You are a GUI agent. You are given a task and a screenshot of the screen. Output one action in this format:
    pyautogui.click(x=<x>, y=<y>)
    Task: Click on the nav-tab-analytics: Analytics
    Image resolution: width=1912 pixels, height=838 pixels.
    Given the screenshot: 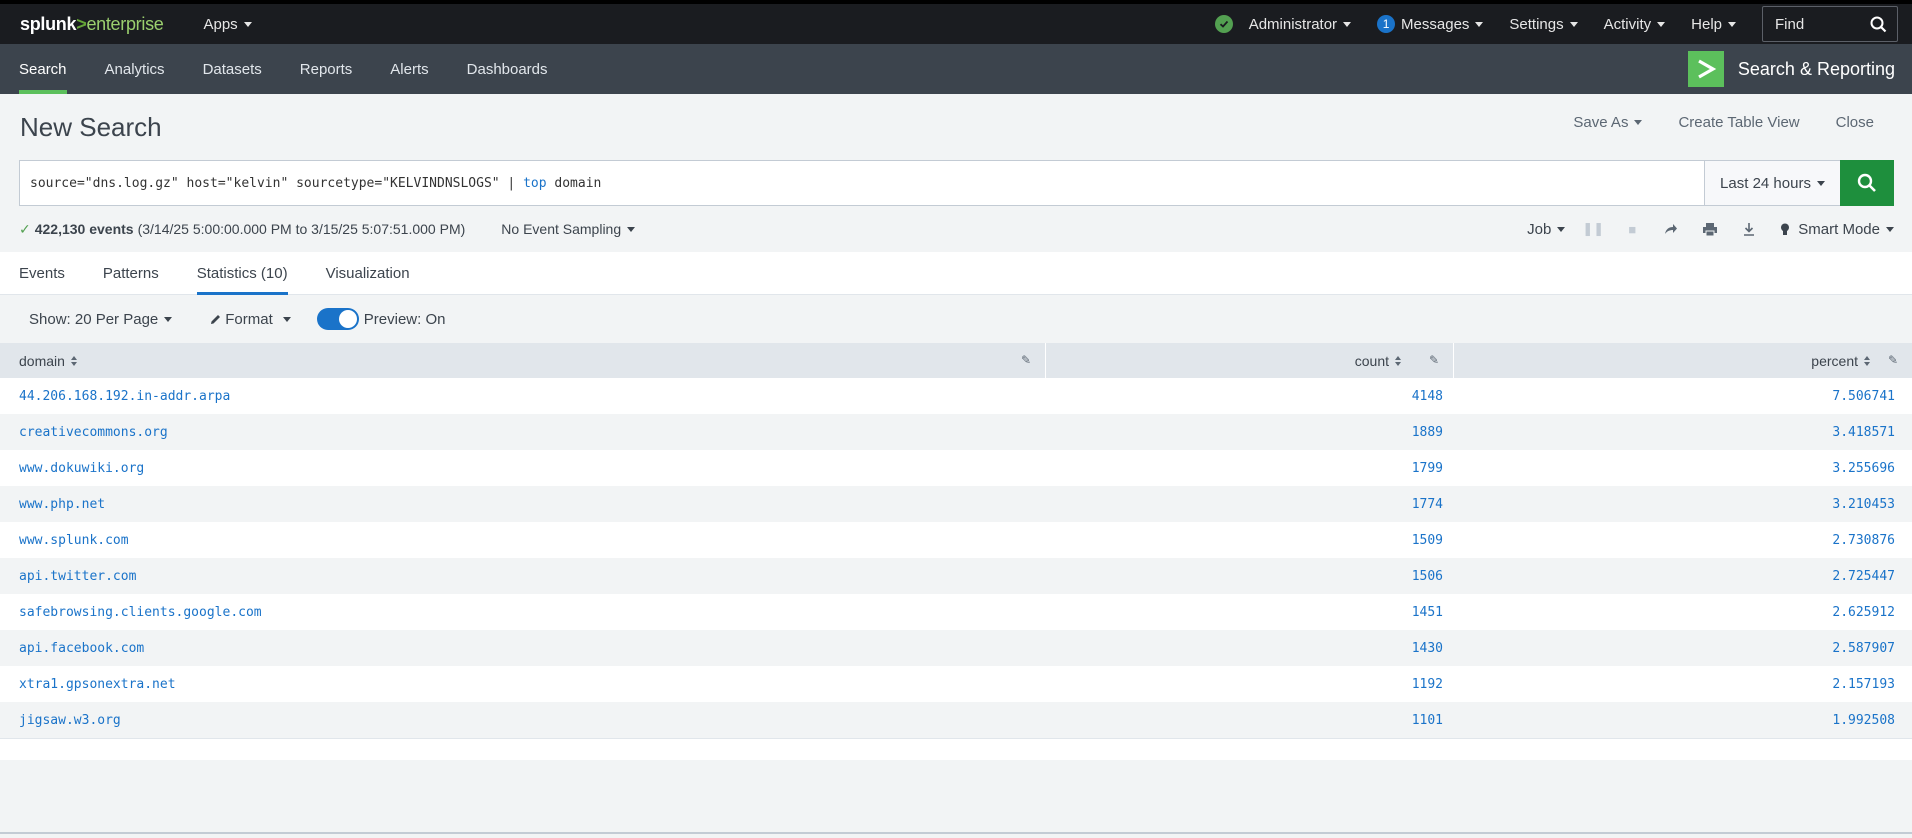 What is the action you would take?
    pyautogui.click(x=135, y=69)
    